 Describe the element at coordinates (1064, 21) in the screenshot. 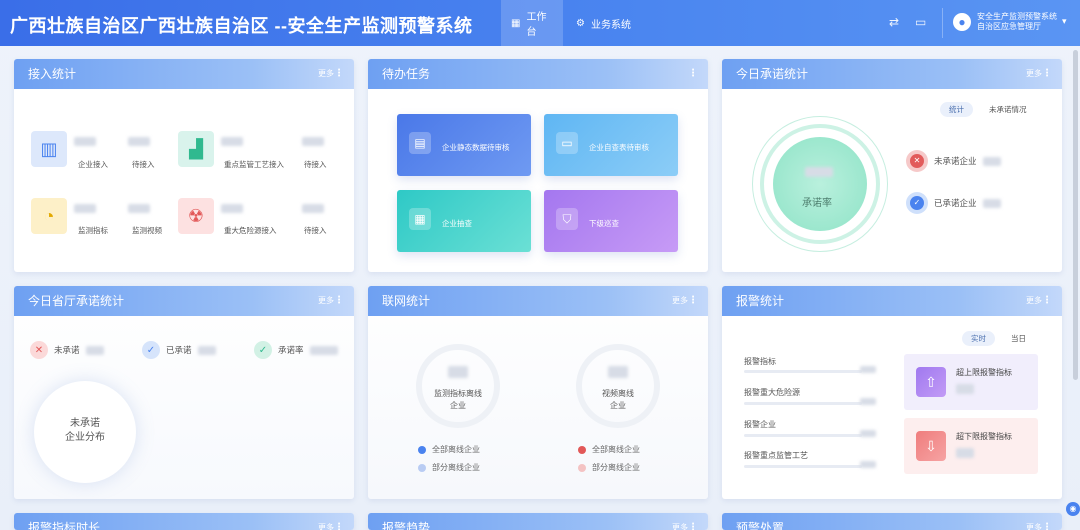

I see `chevron-down-icon: ▾` at that location.